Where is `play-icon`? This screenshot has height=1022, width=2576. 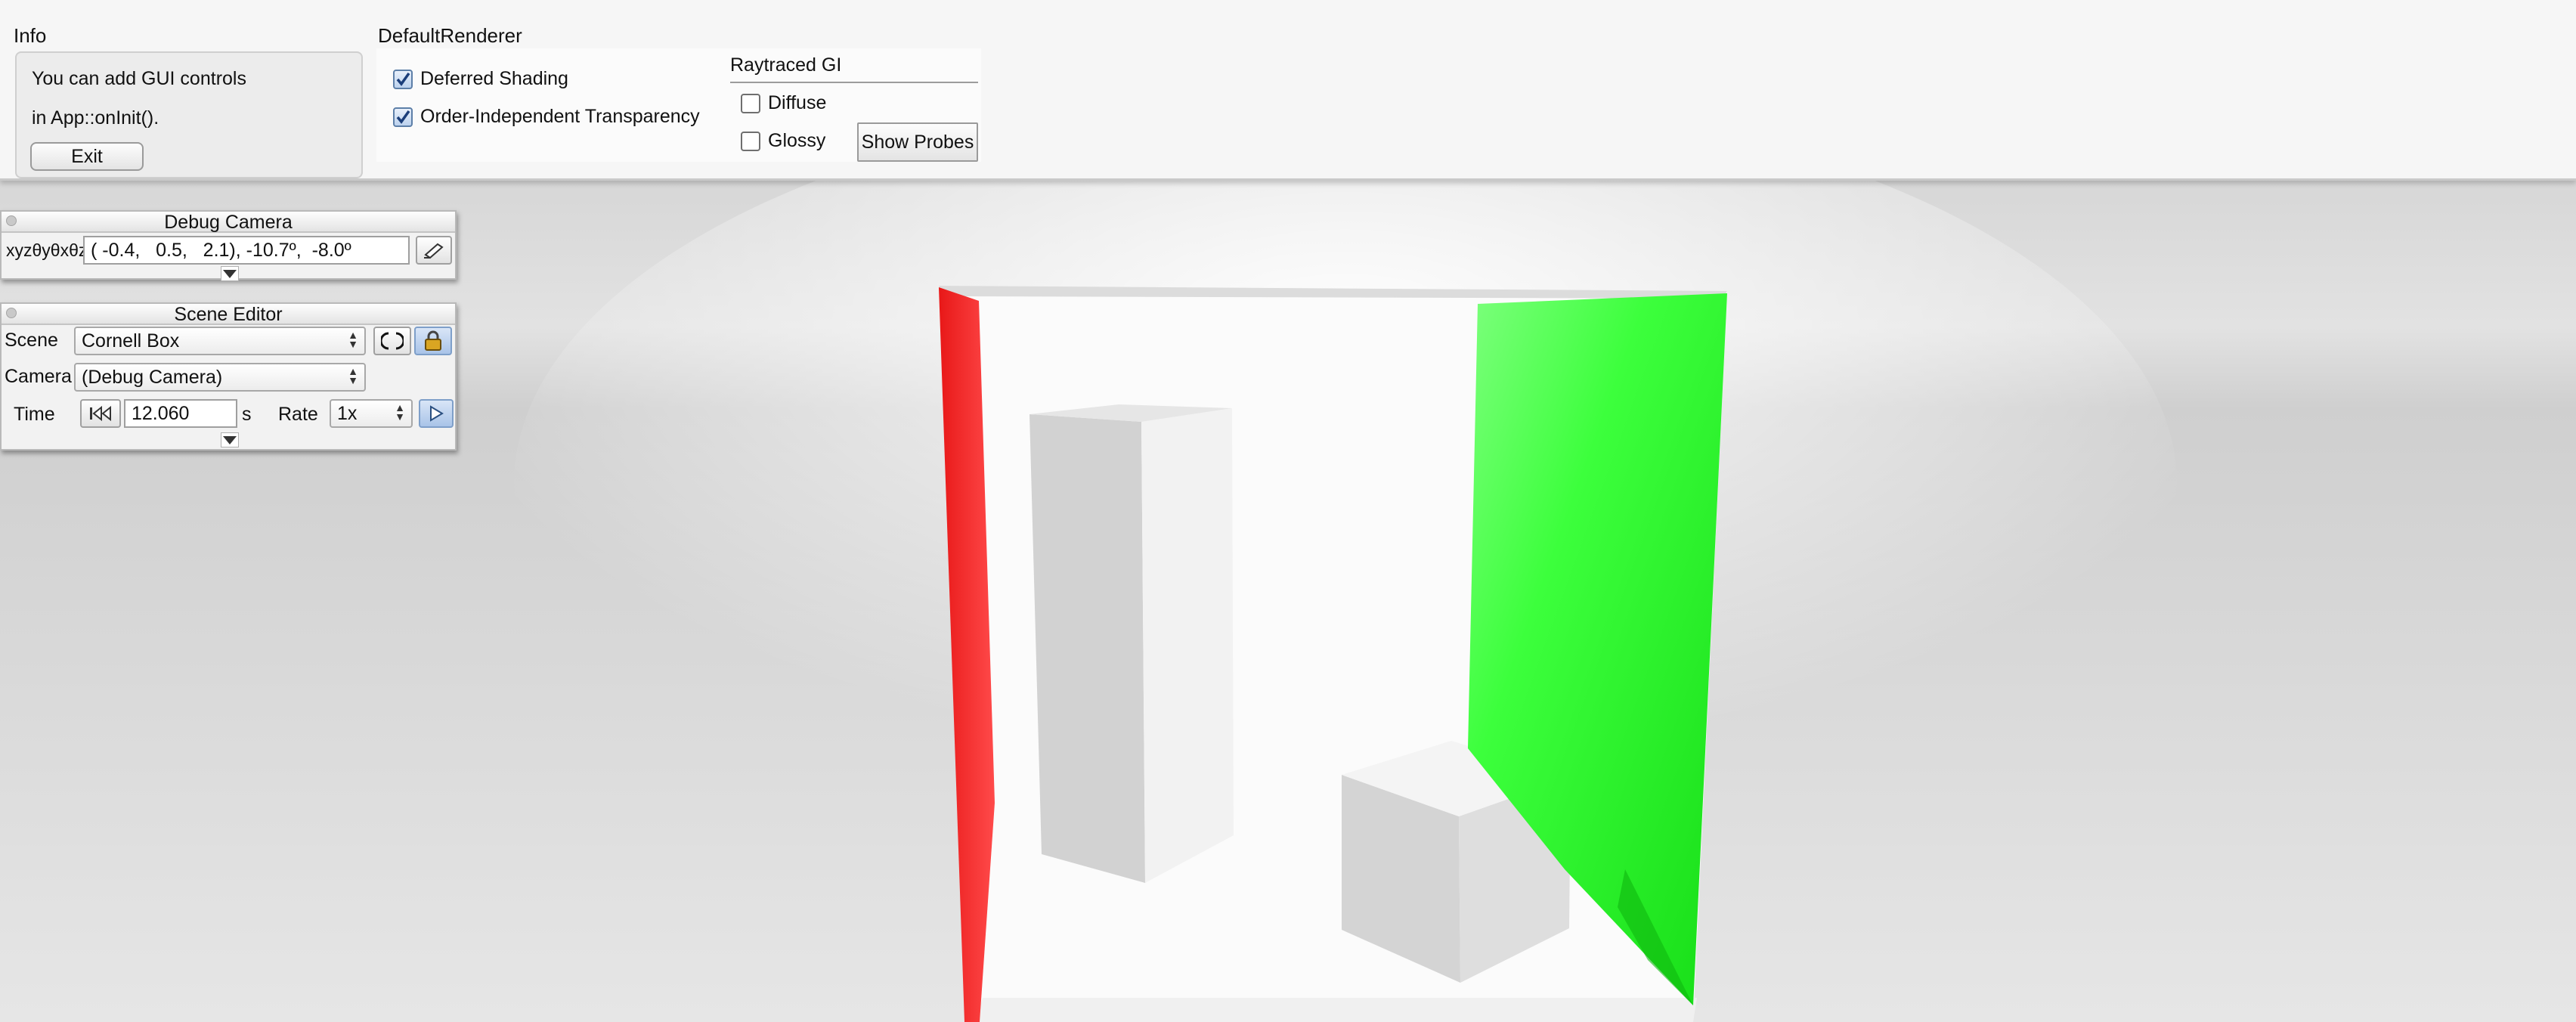
play-icon is located at coordinates (437, 413).